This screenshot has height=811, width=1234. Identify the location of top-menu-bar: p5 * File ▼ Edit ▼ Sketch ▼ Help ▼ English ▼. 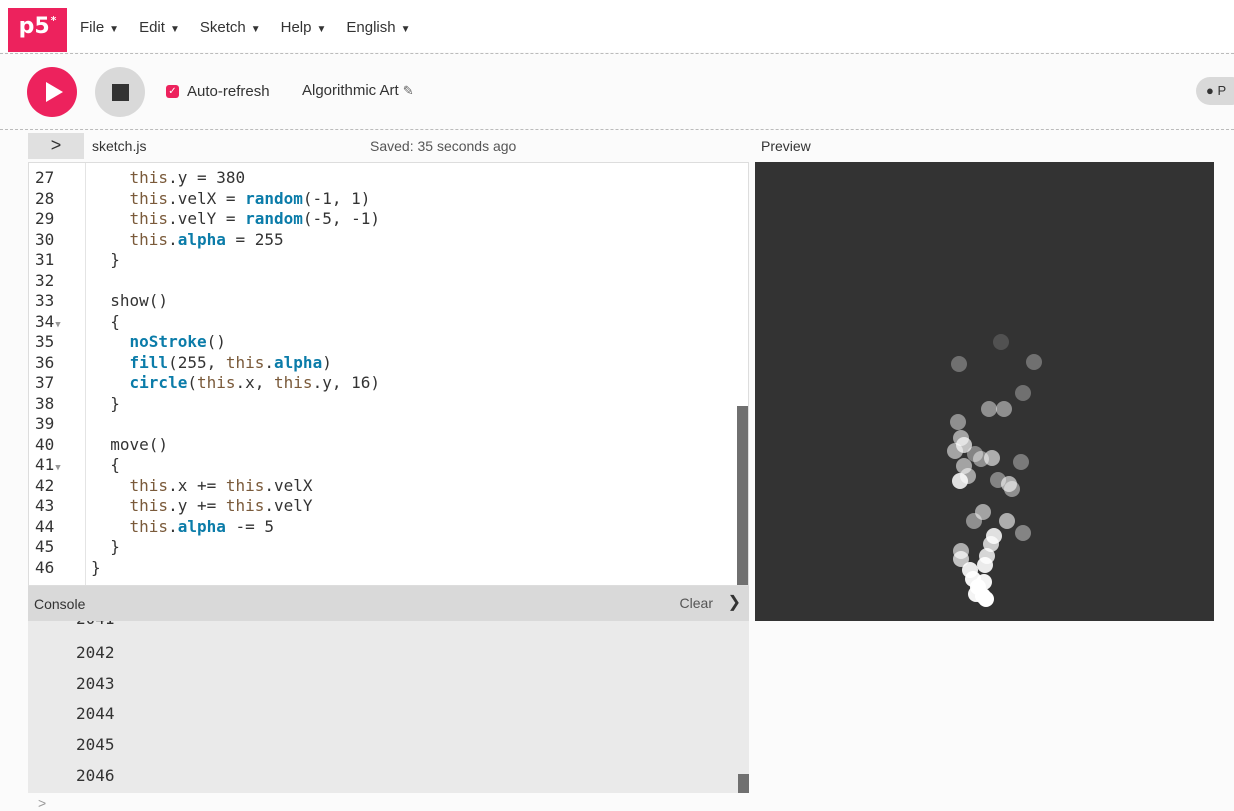
(617, 26).